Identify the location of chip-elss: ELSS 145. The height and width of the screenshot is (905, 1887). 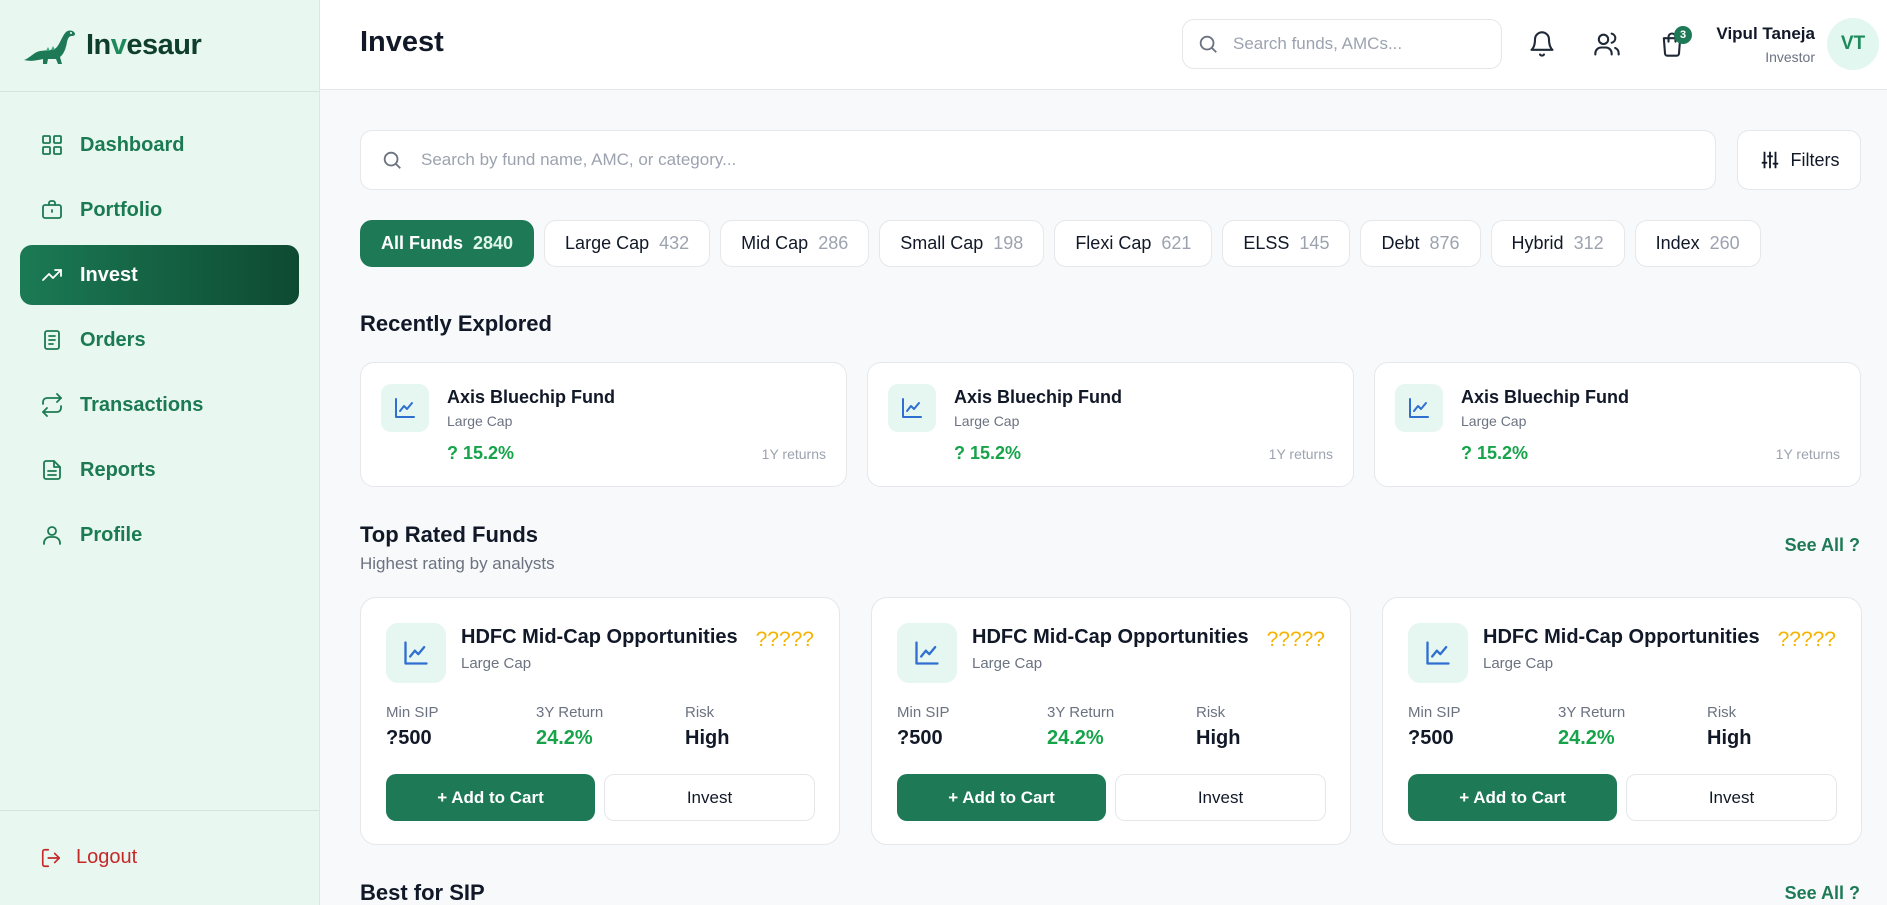
(1286, 243).